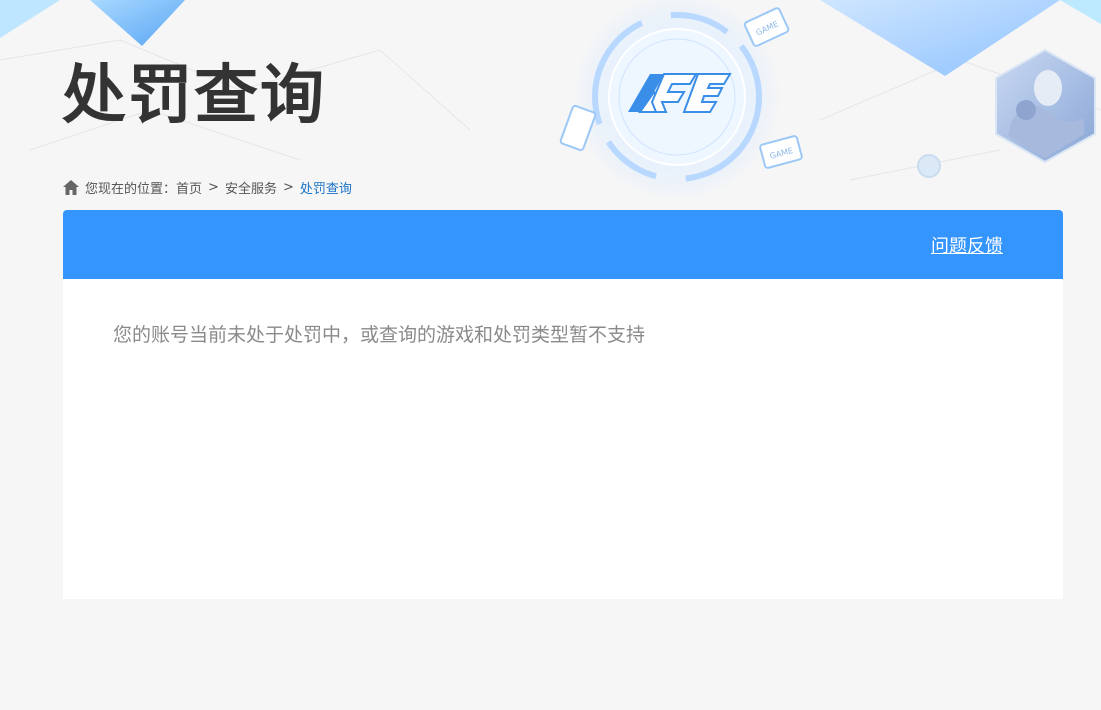  I want to click on logo-glow, so click(677, 101).